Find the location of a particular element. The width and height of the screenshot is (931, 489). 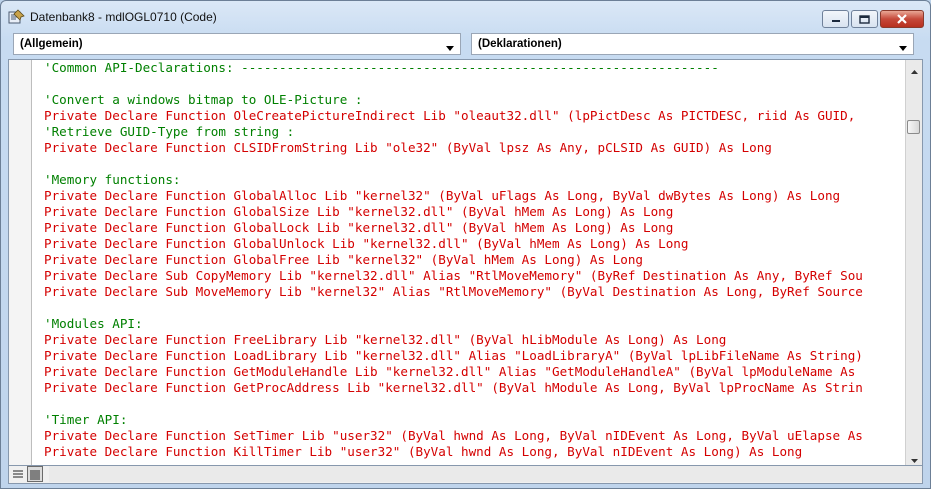

procedure-dropdown-value: (Deklarationen) is located at coordinates (520, 44).